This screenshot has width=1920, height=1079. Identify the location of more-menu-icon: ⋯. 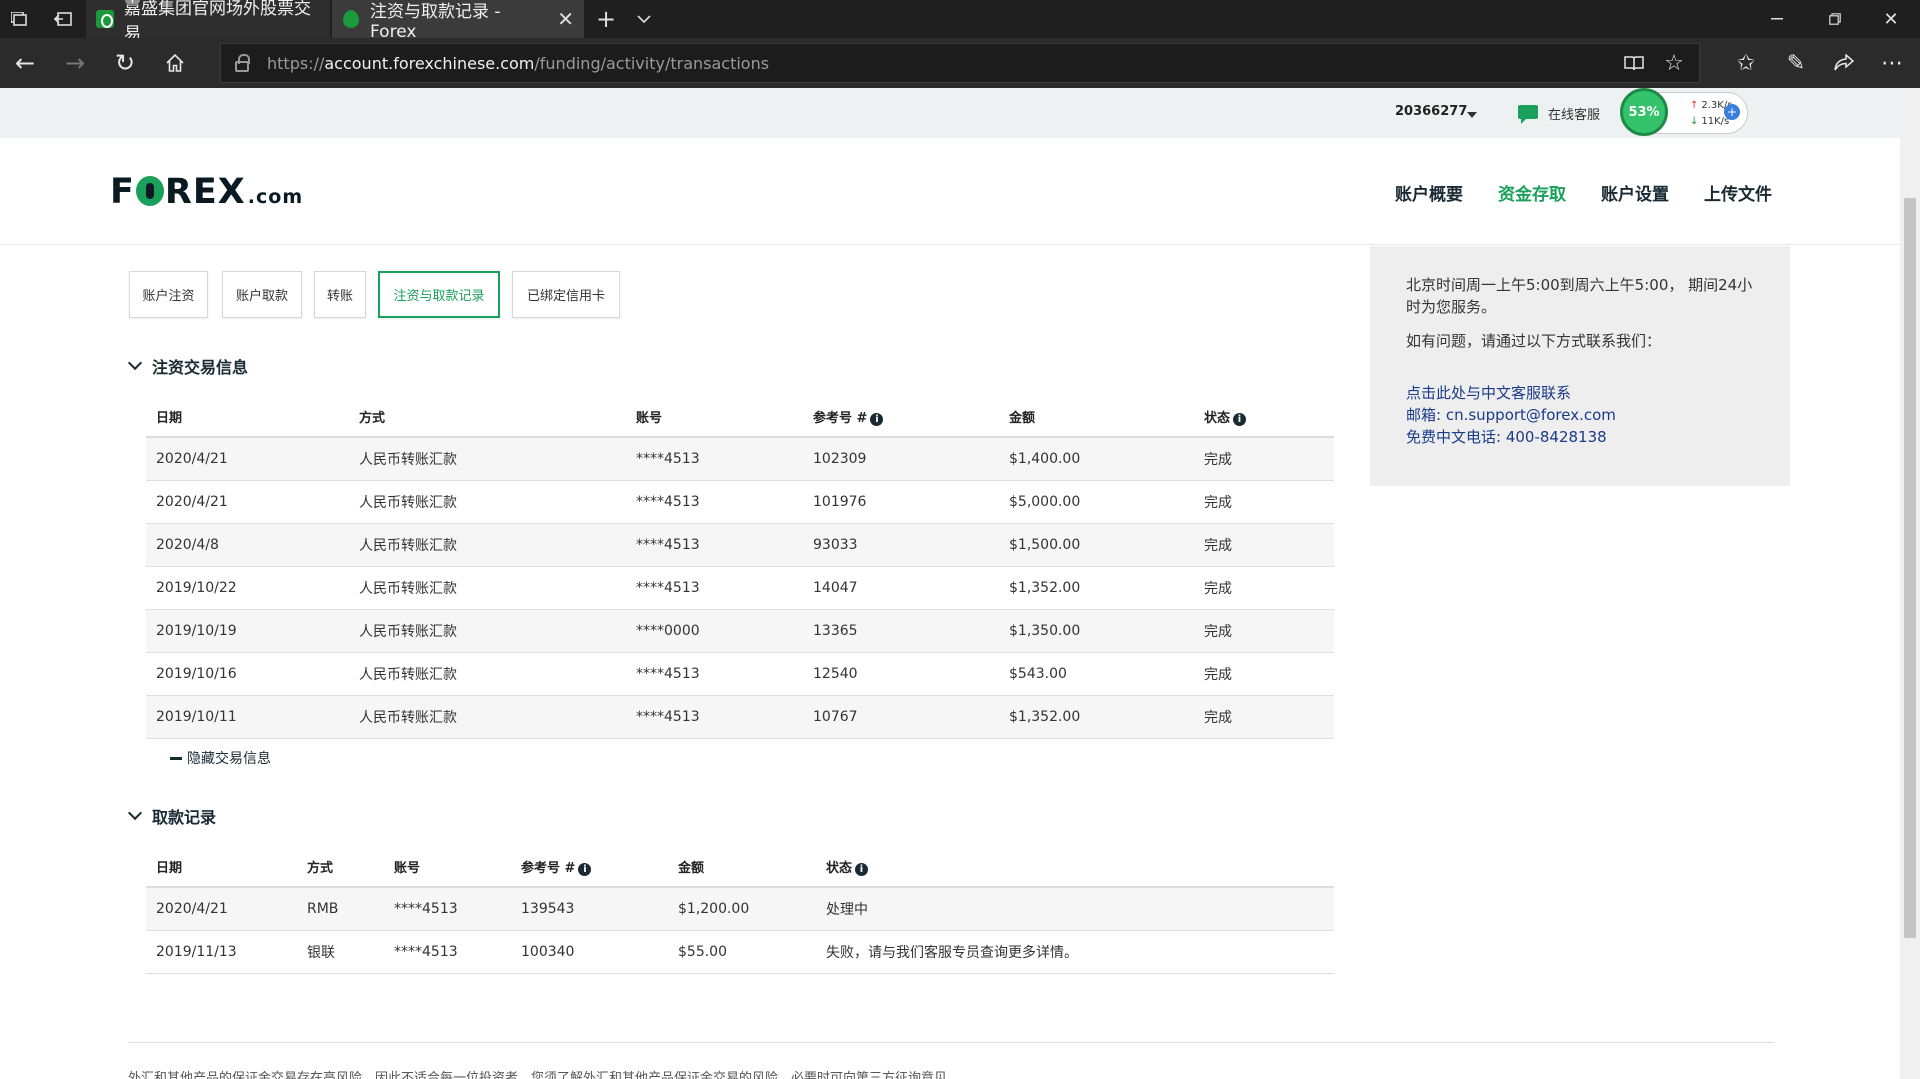
(1892, 63).